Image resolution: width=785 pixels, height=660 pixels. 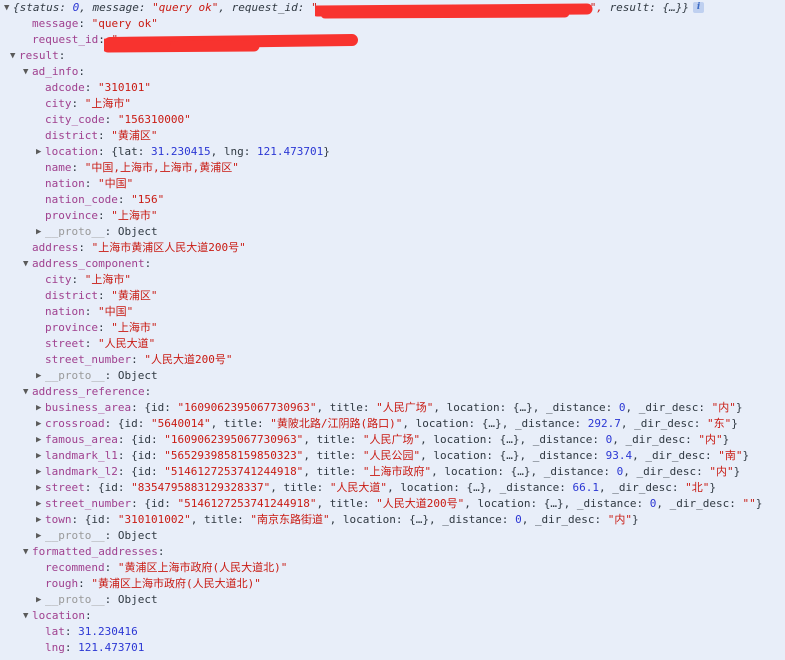 What do you see at coordinates (582, 407) in the screenshot?
I see `ref-distance-key-ar_business_area: _distance:` at bounding box center [582, 407].